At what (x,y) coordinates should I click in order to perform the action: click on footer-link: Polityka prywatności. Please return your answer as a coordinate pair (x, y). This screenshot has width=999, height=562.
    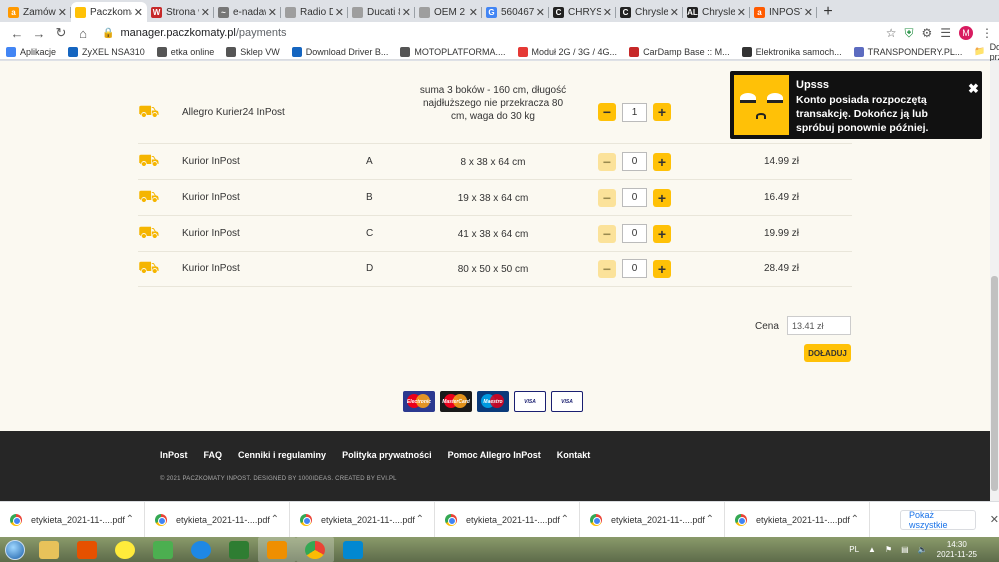
    Looking at the image, I should click on (387, 455).